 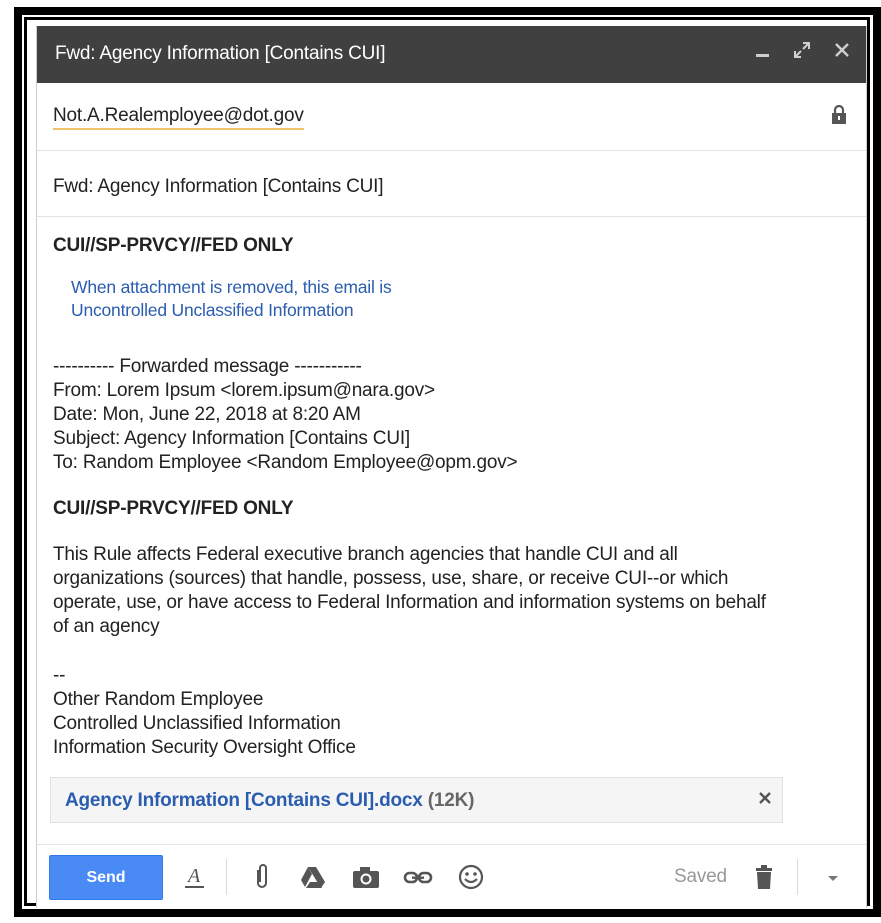 What do you see at coordinates (839, 117) in the screenshot?
I see `lock-icon` at bounding box center [839, 117].